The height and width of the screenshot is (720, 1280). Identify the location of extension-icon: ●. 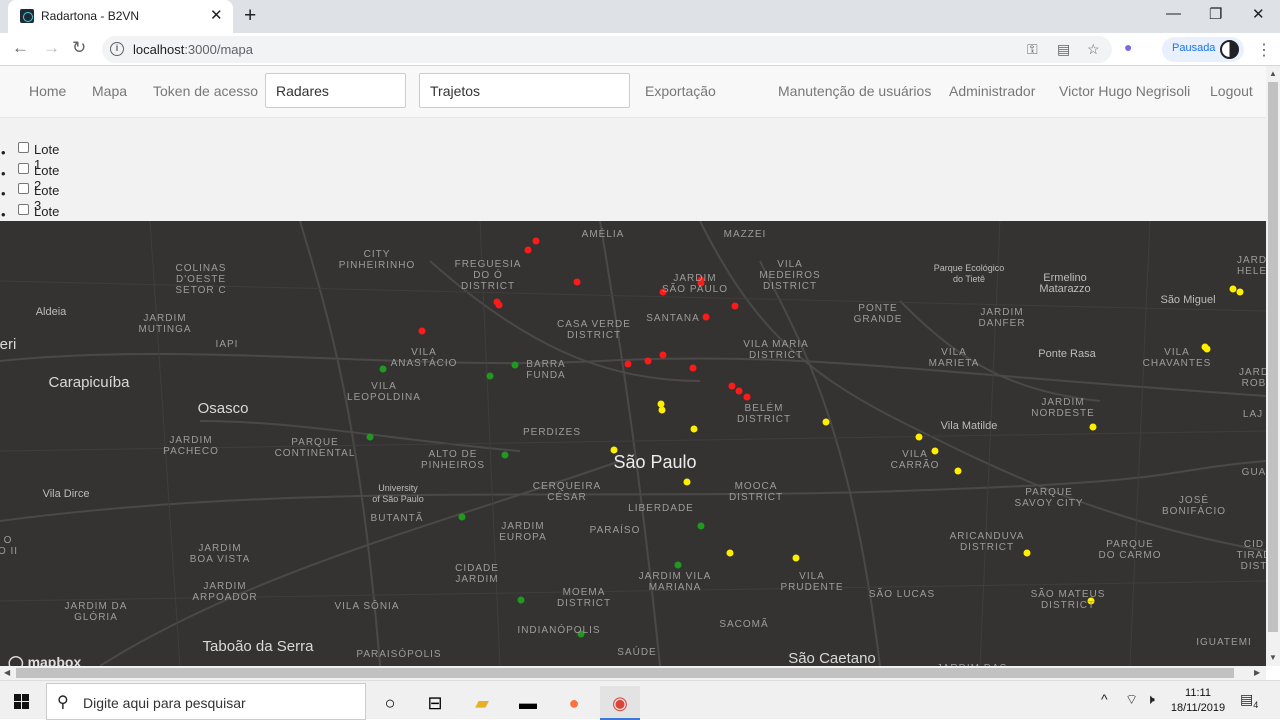
(1128, 47).